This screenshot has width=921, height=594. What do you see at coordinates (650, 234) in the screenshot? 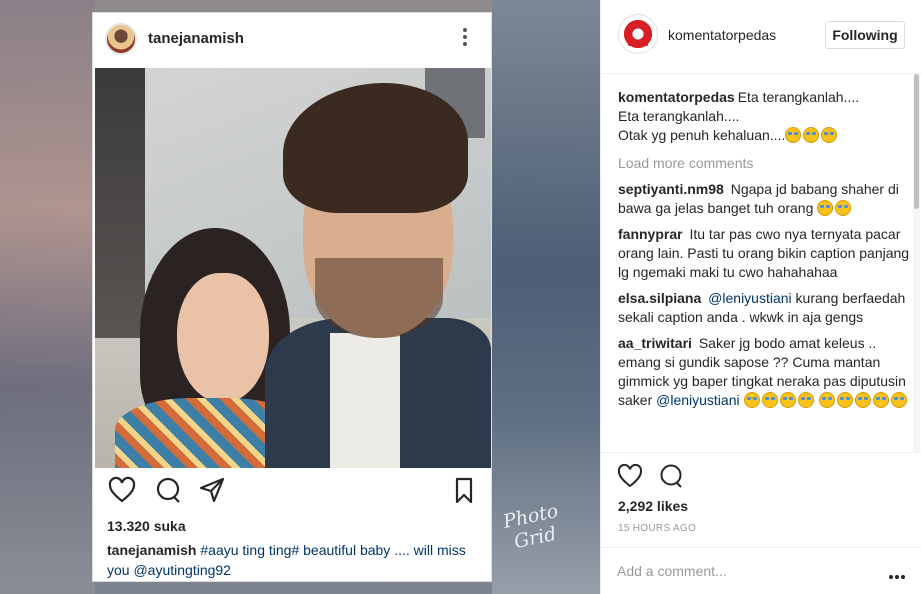
I see `comment-username: fannyprar` at bounding box center [650, 234].